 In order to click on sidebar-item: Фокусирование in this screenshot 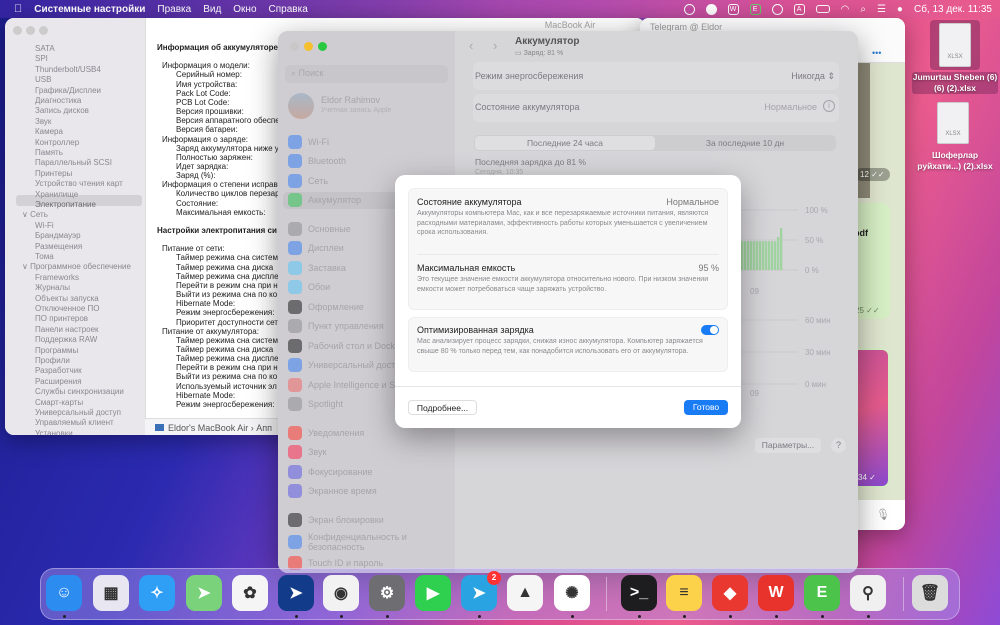, I will do `click(330, 471)`.